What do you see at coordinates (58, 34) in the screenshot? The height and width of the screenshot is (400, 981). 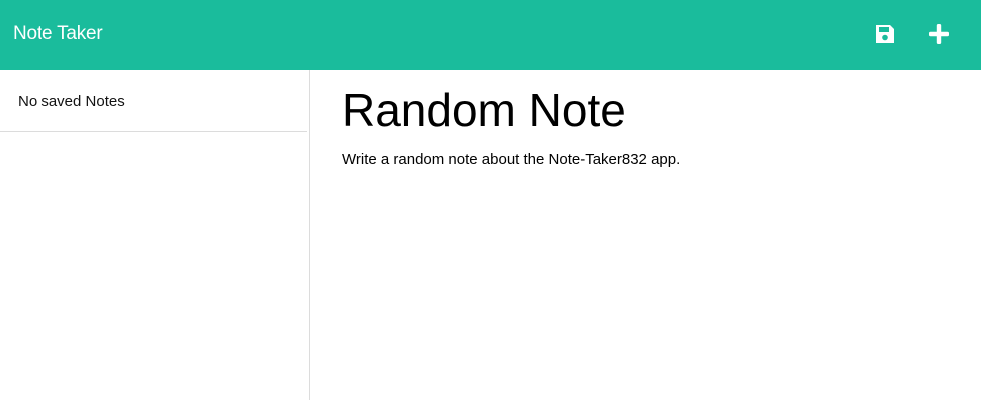 I see `app-title: Note Taker` at bounding box center [58, 34].